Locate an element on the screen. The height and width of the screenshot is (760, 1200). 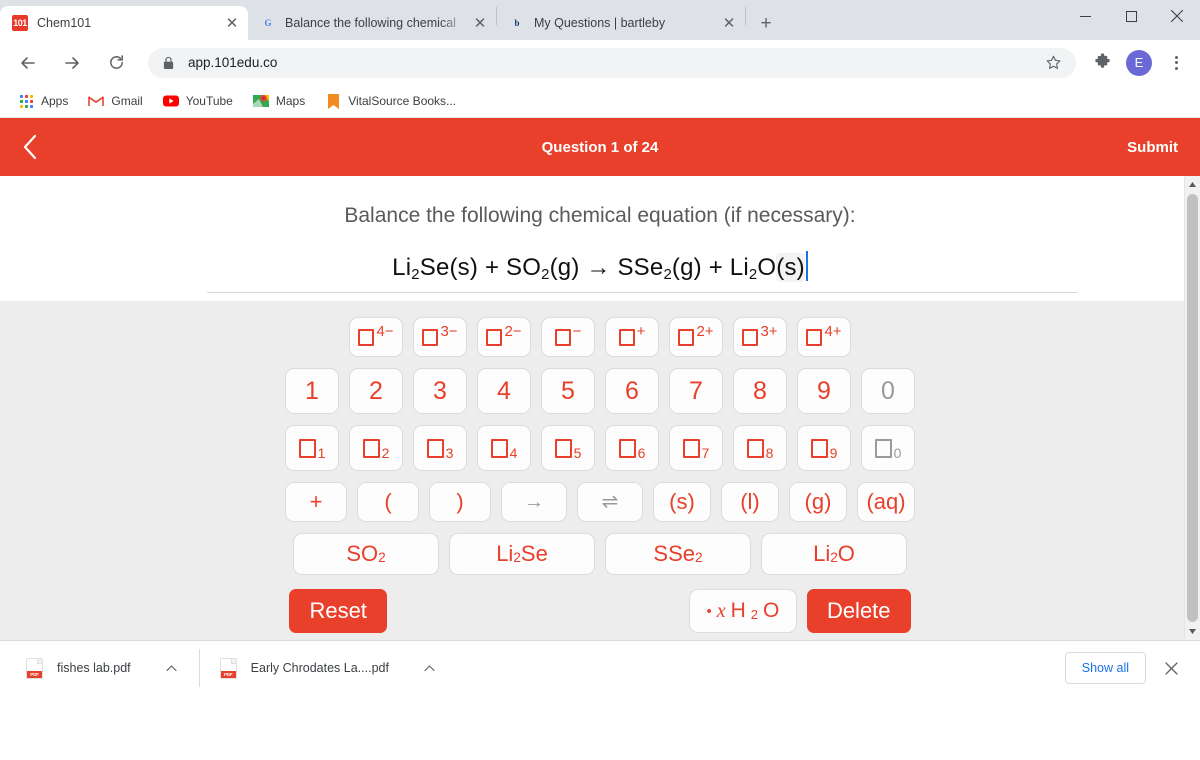
subscript-0-button: 0 is located at coordinates (888, 448).